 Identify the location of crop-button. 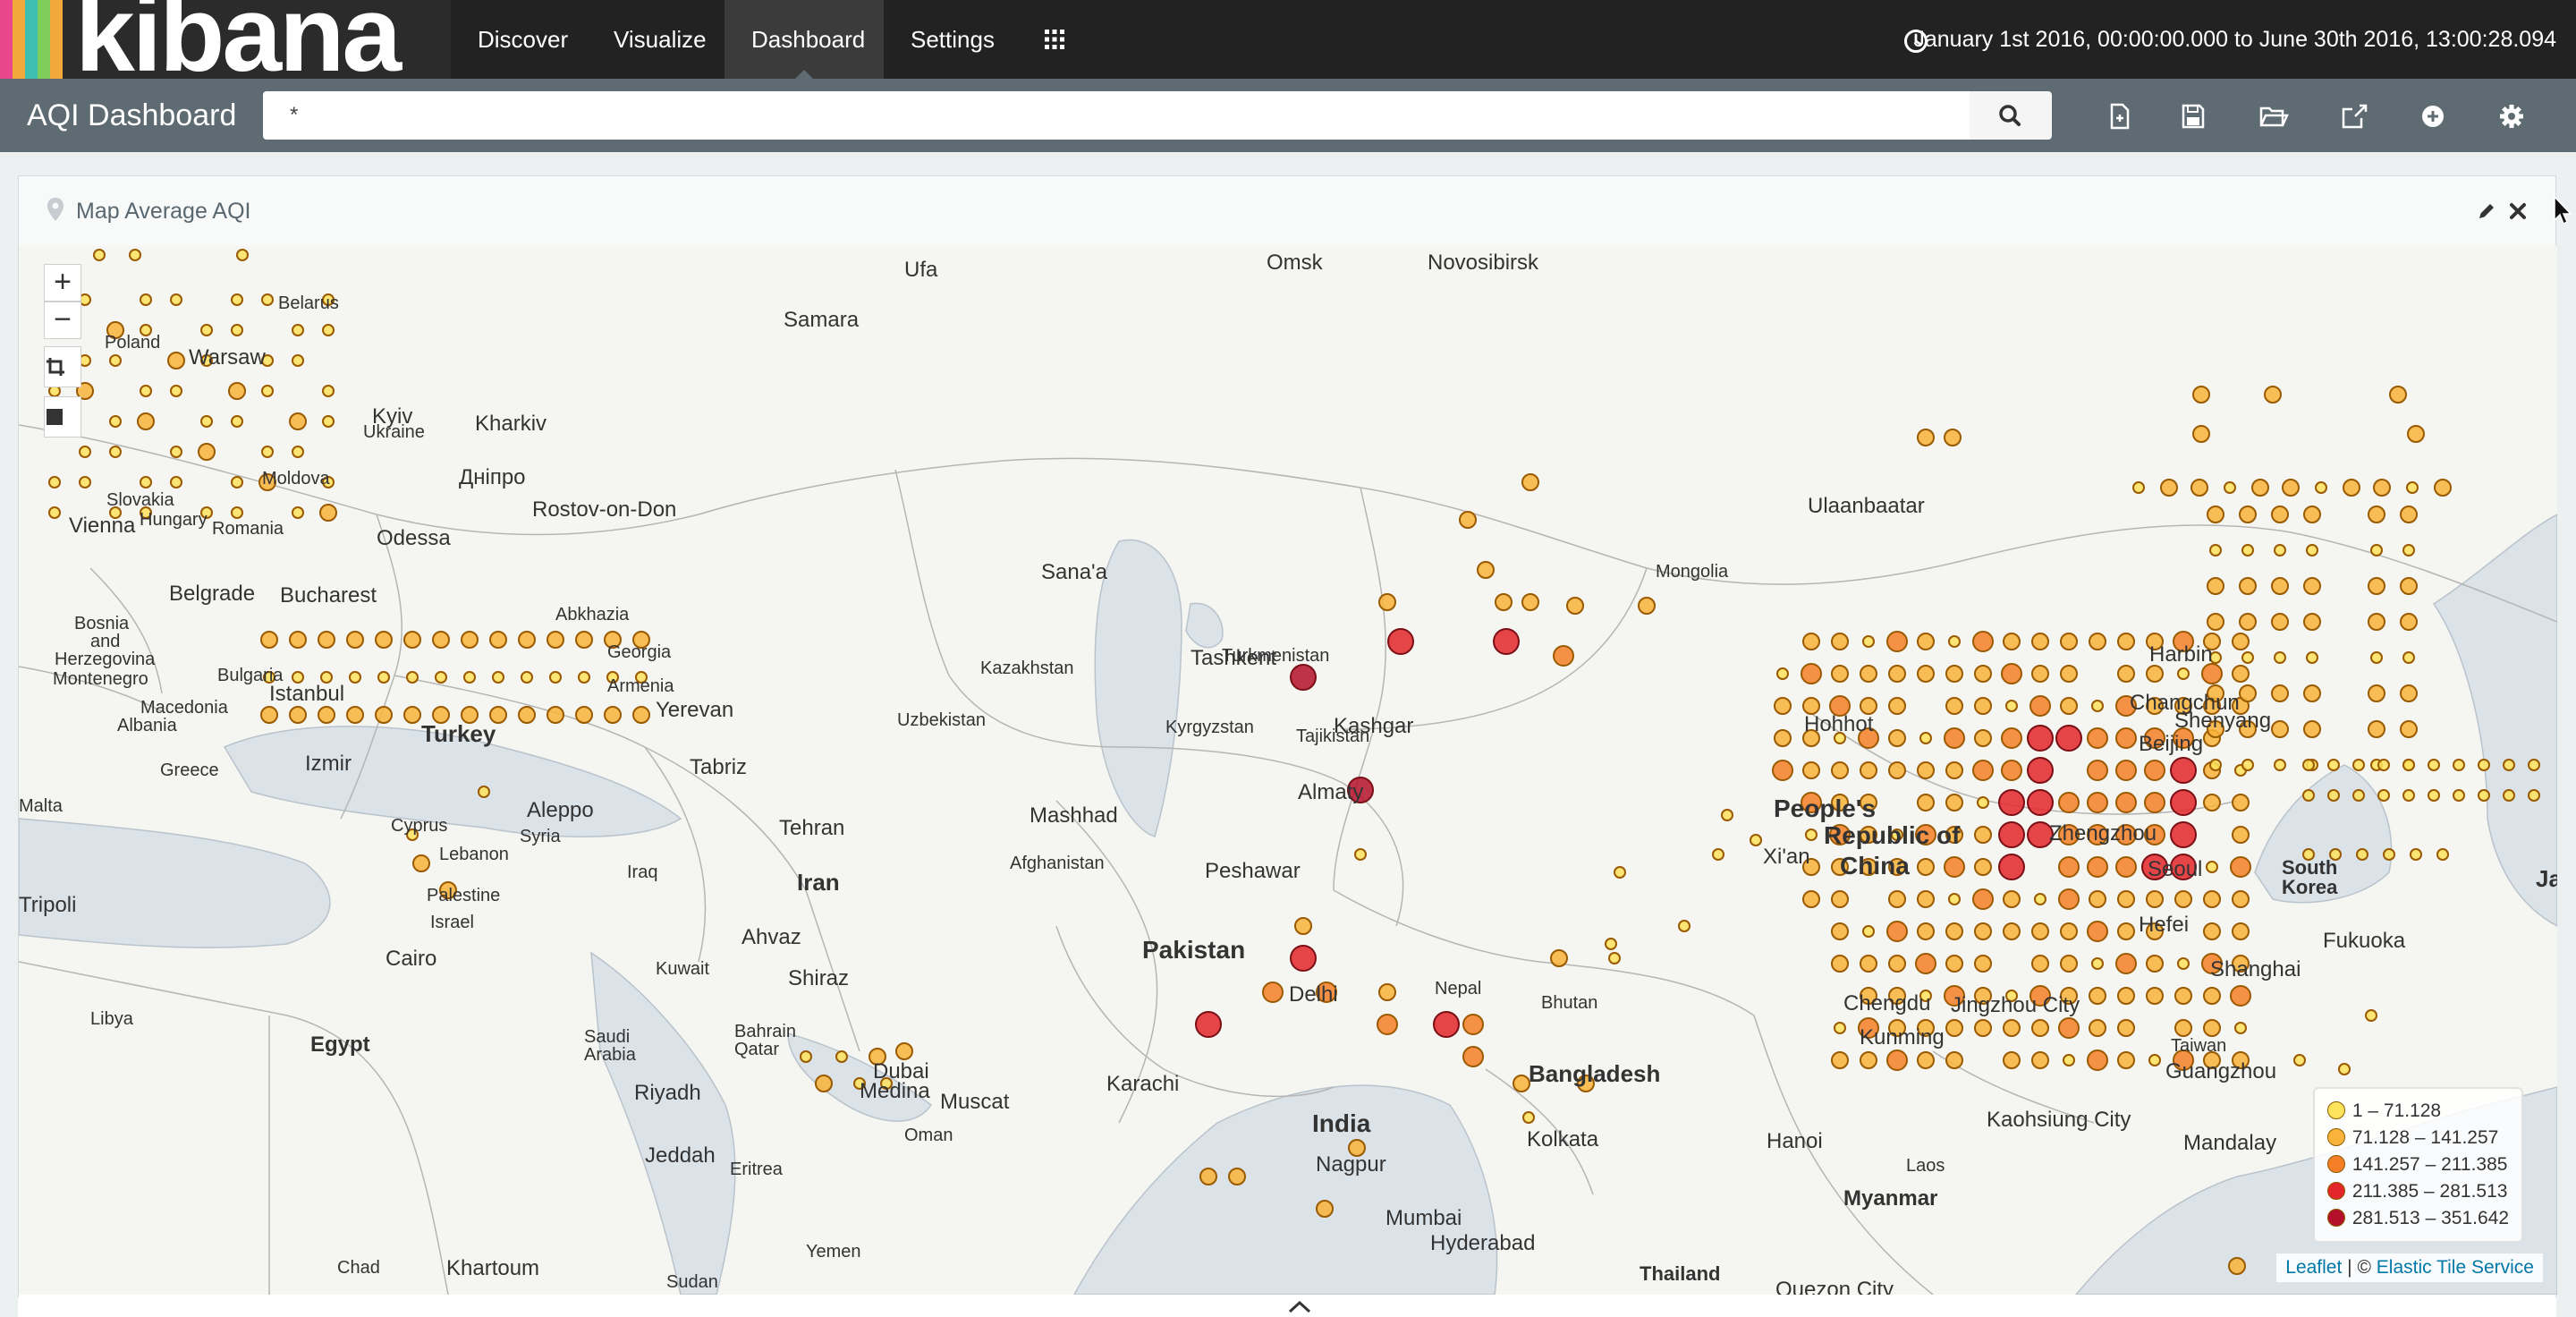
(62, 367).